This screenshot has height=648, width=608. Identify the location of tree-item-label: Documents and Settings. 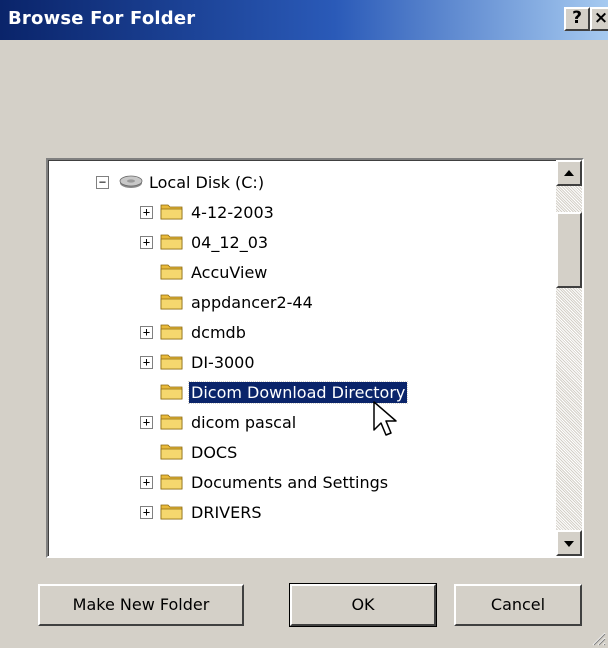
(290, 482).